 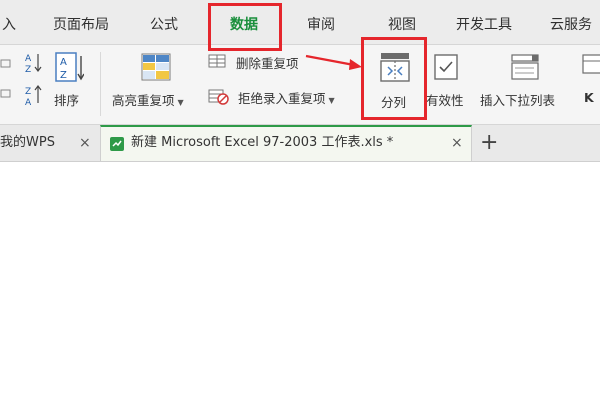 I want to click on doc-tab-my-wps-label: 我的WPS, so click(x=27, y=142).